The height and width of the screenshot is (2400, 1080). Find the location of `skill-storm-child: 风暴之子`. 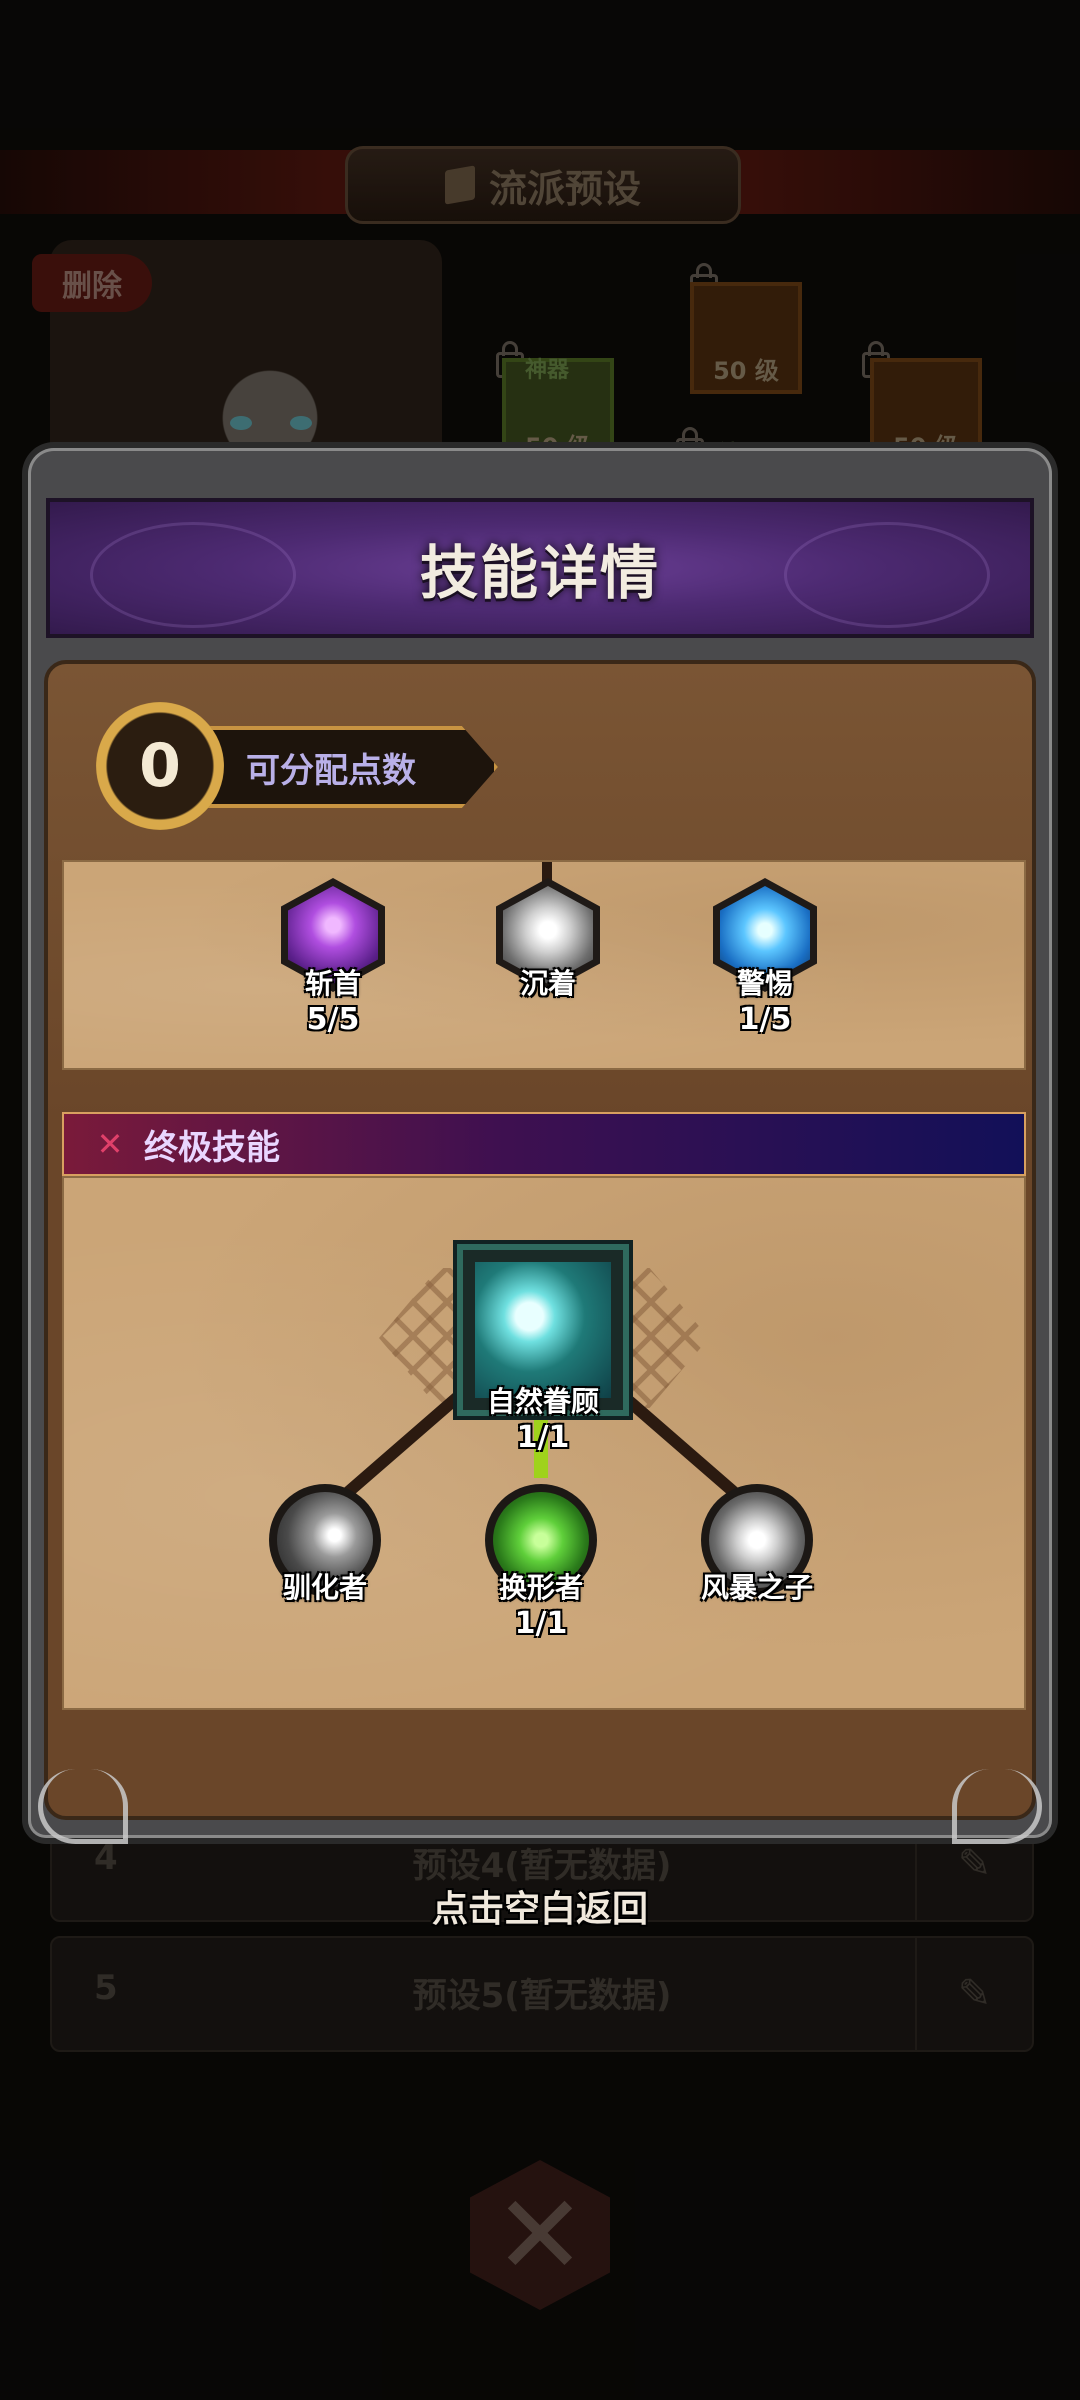

skill-storm-child: 风暴之子 is located at coordinates (757, 1545).